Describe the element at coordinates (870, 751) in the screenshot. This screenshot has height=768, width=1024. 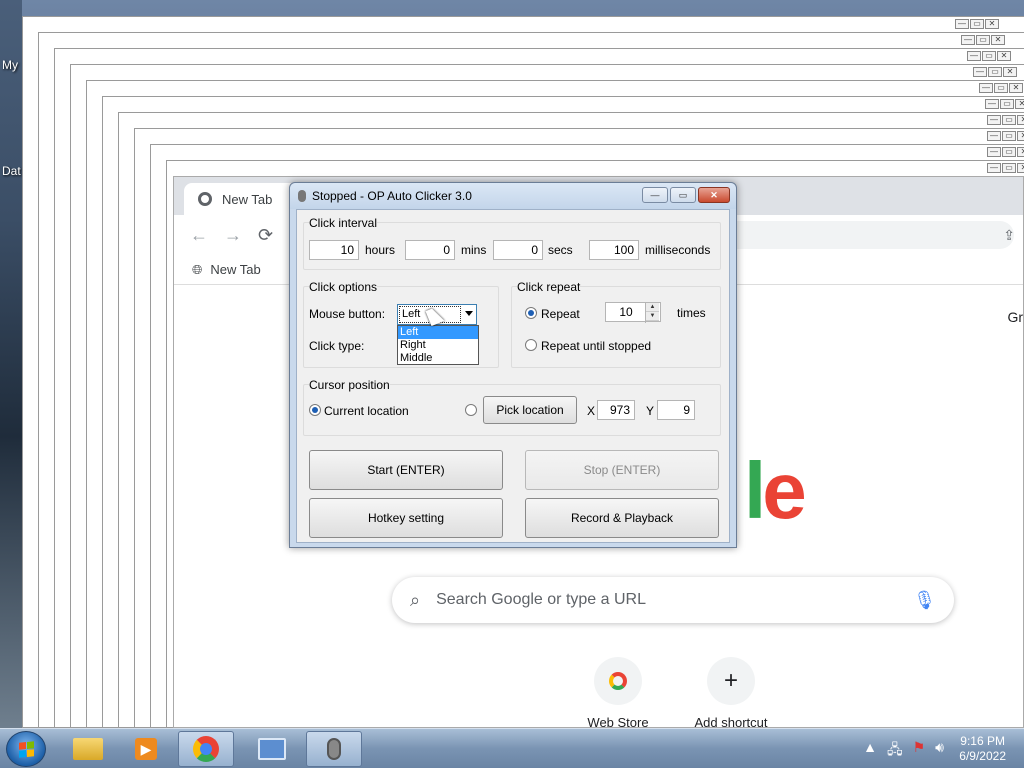
I see `show-hidden-icons-icon: ▲` at that location.